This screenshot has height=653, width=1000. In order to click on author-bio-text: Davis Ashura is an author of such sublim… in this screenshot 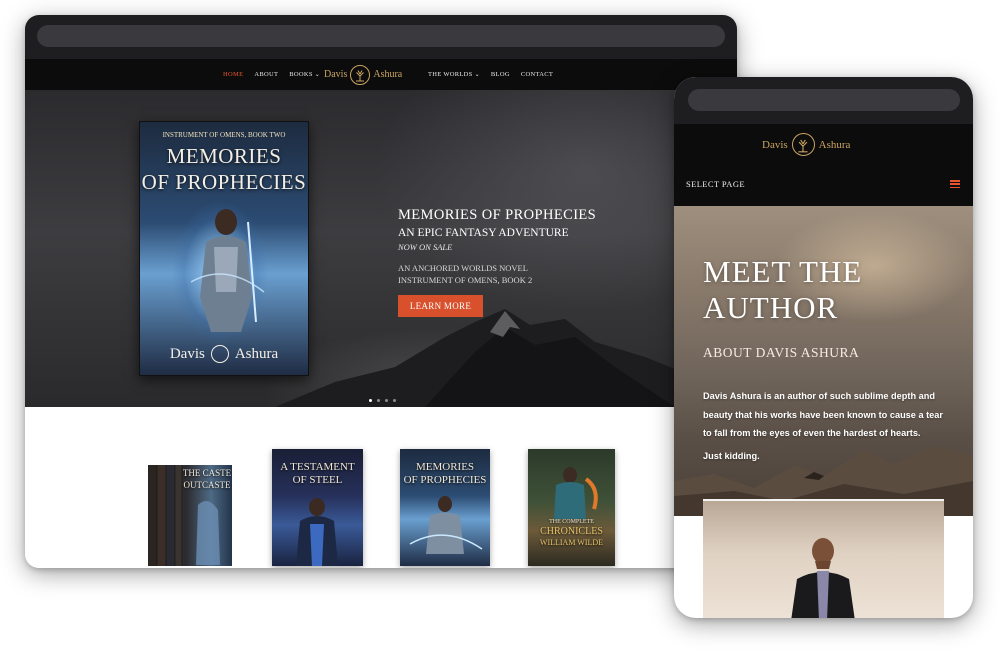, I will do `click(823, 414)`.